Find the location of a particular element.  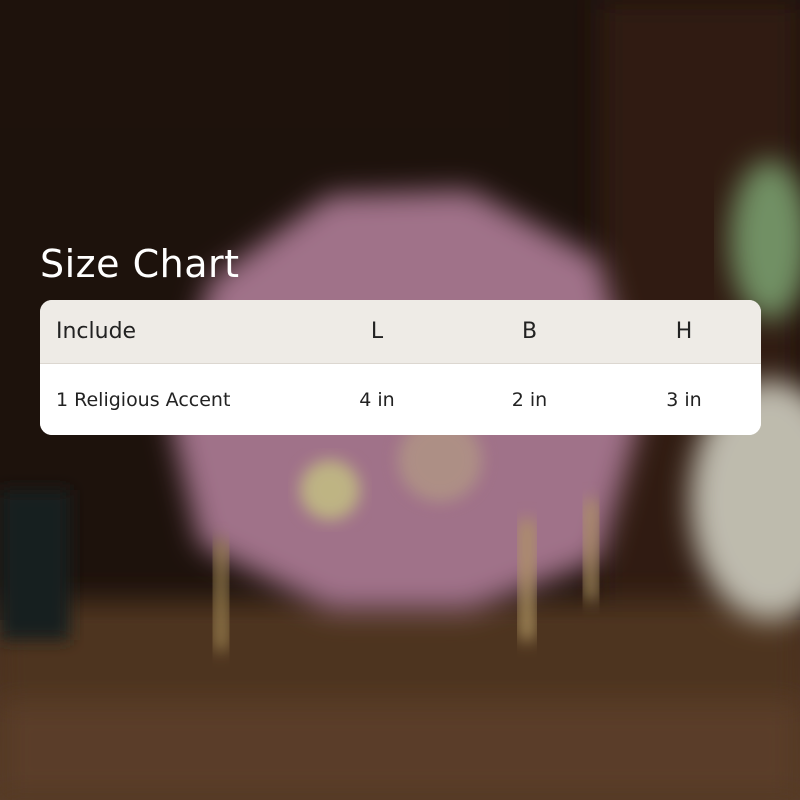

header-breadth: B is located at coordinates (529, 331).